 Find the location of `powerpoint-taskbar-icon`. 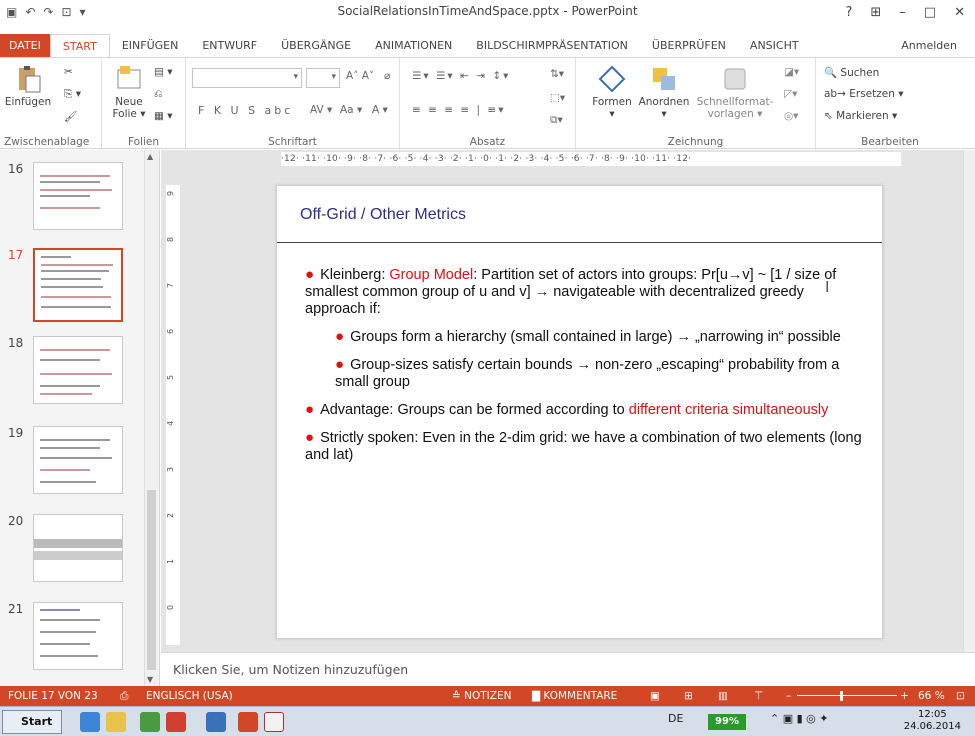

powerpoint-taskbar-icon is located at coordinates (248, 722).